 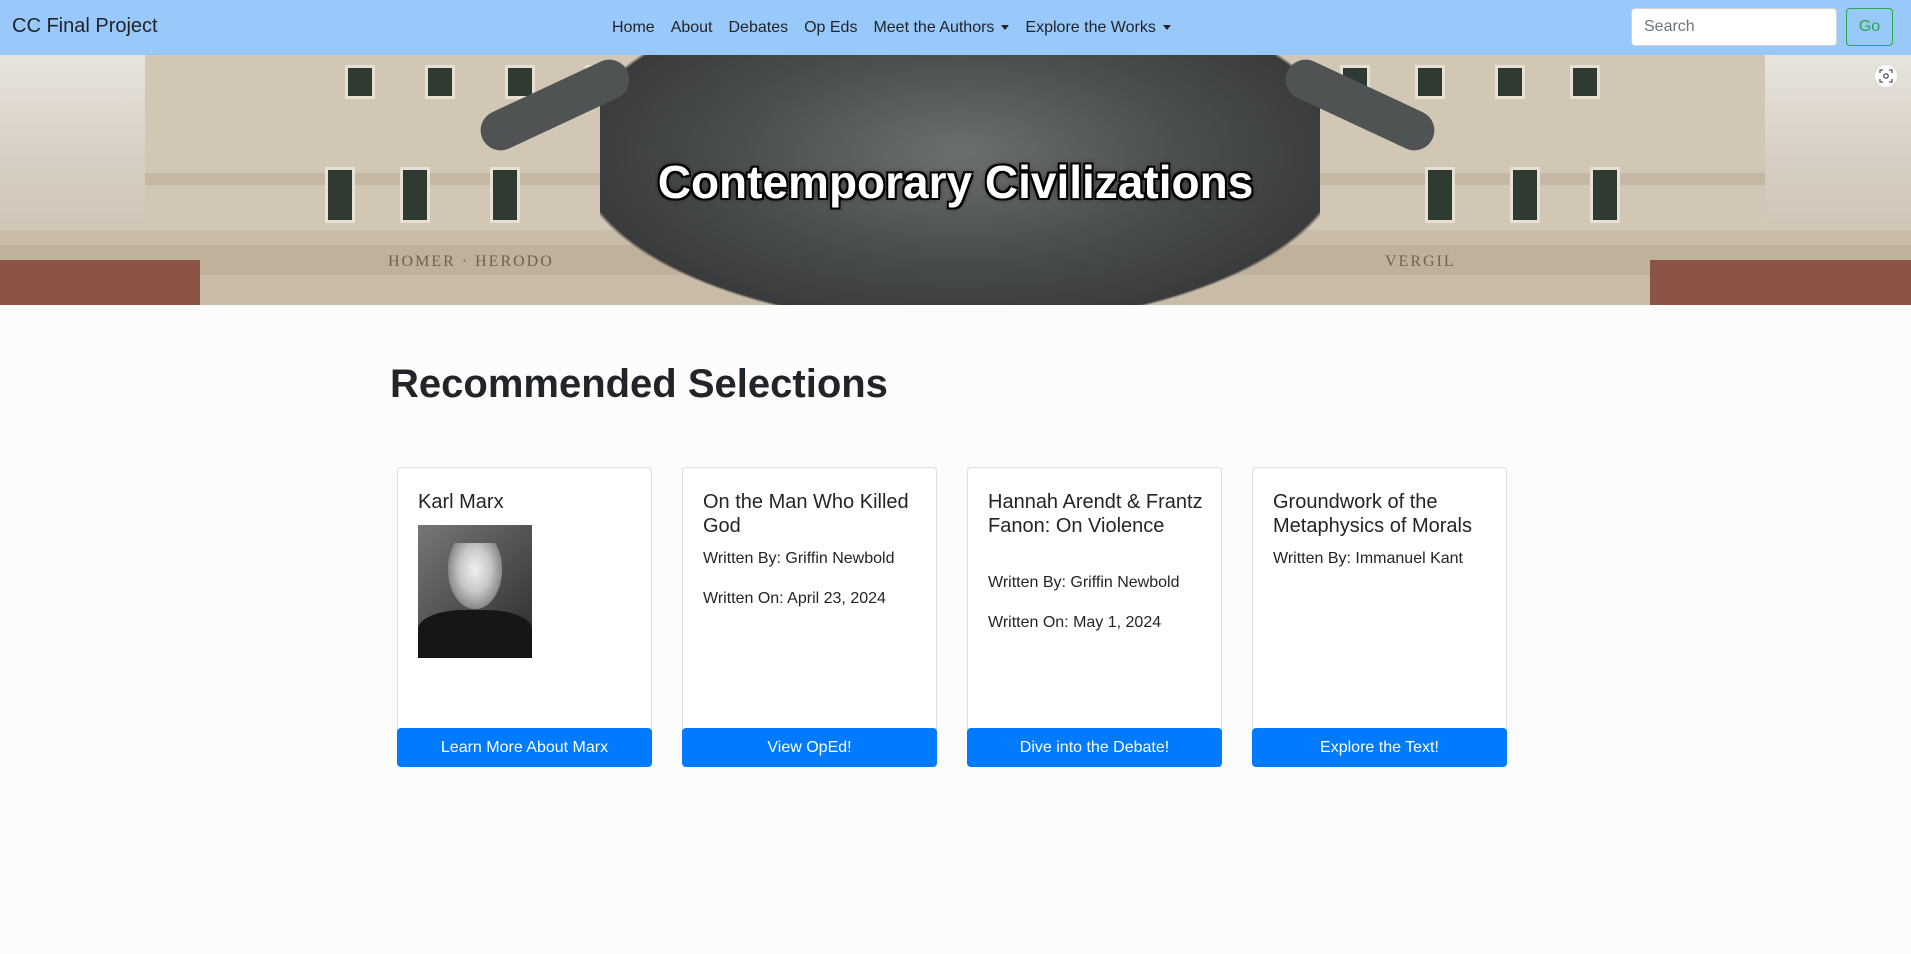 I want to click on nav-dropdown-explore-the-works: Explore the Works, so click(x=1098, y=27).